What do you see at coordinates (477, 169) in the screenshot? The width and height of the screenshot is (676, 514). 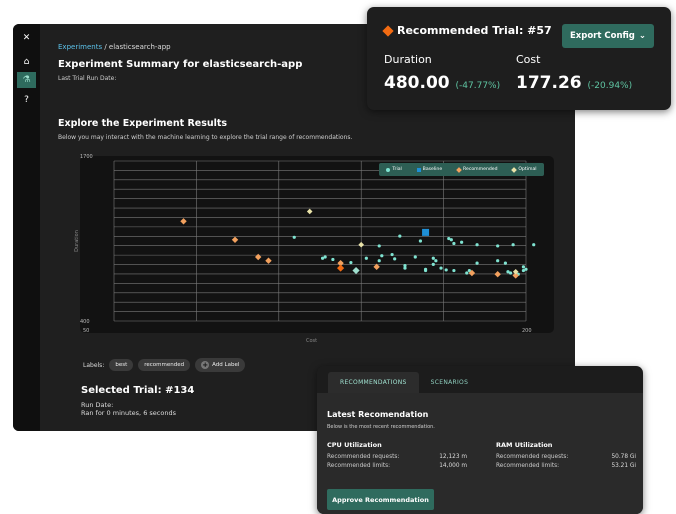 I see `legend-recommended: Recommended` at bounding box center [477, 169].